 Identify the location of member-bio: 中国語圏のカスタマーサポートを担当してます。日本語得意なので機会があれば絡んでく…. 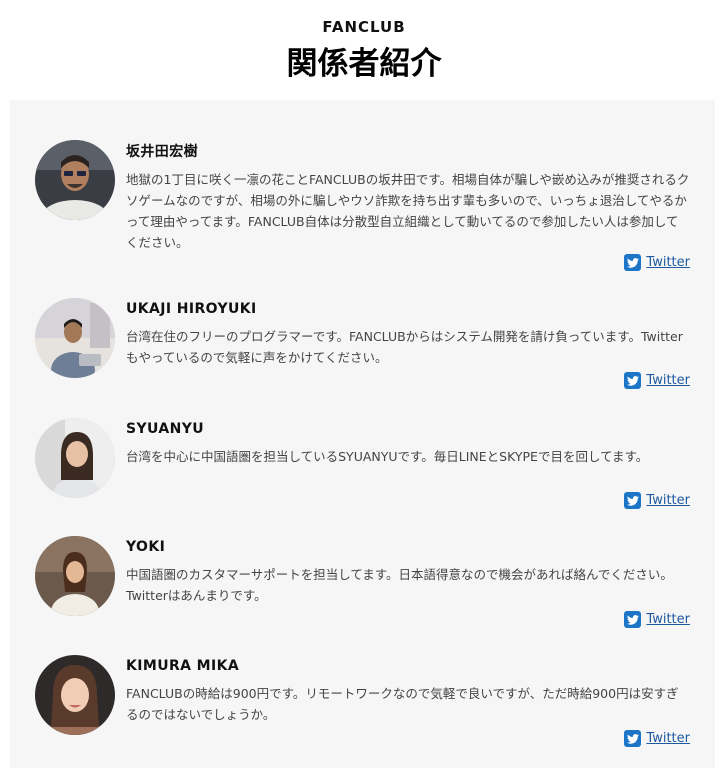
(399, 585).